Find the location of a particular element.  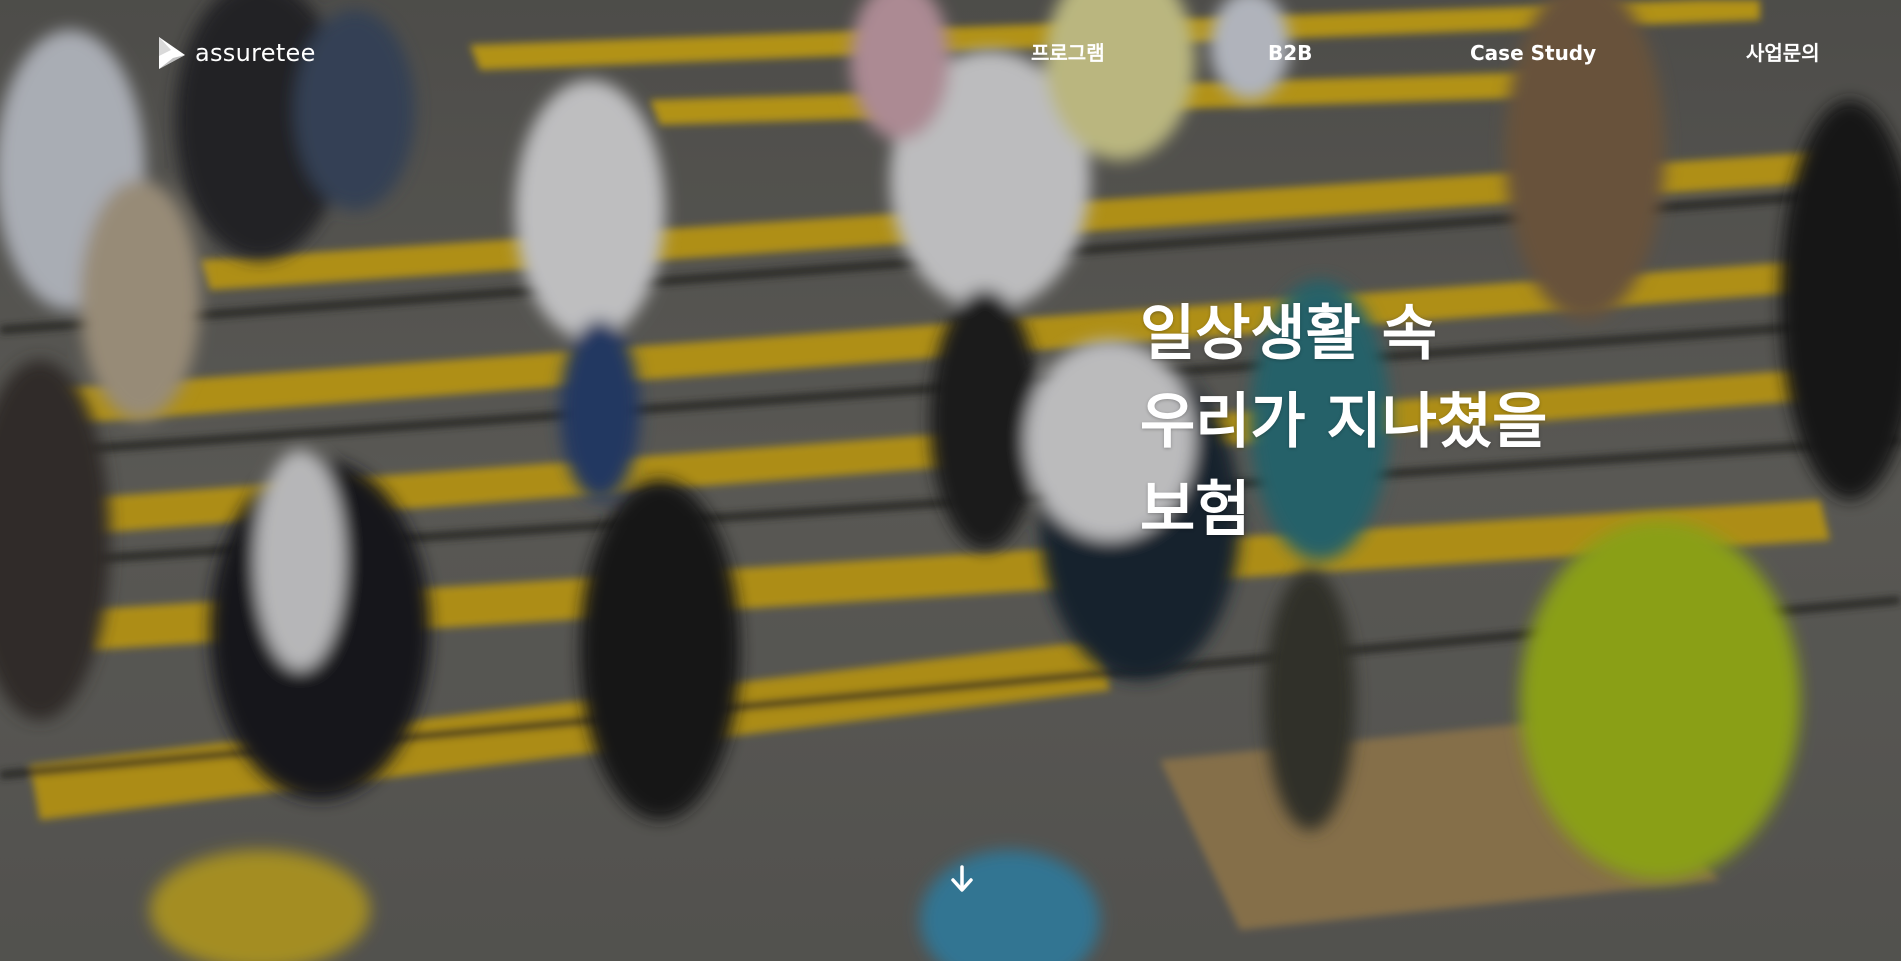

hero-headline: 일상생활 속 우리가 지나쳤을 보험 is located at coordinates (1420, 422).